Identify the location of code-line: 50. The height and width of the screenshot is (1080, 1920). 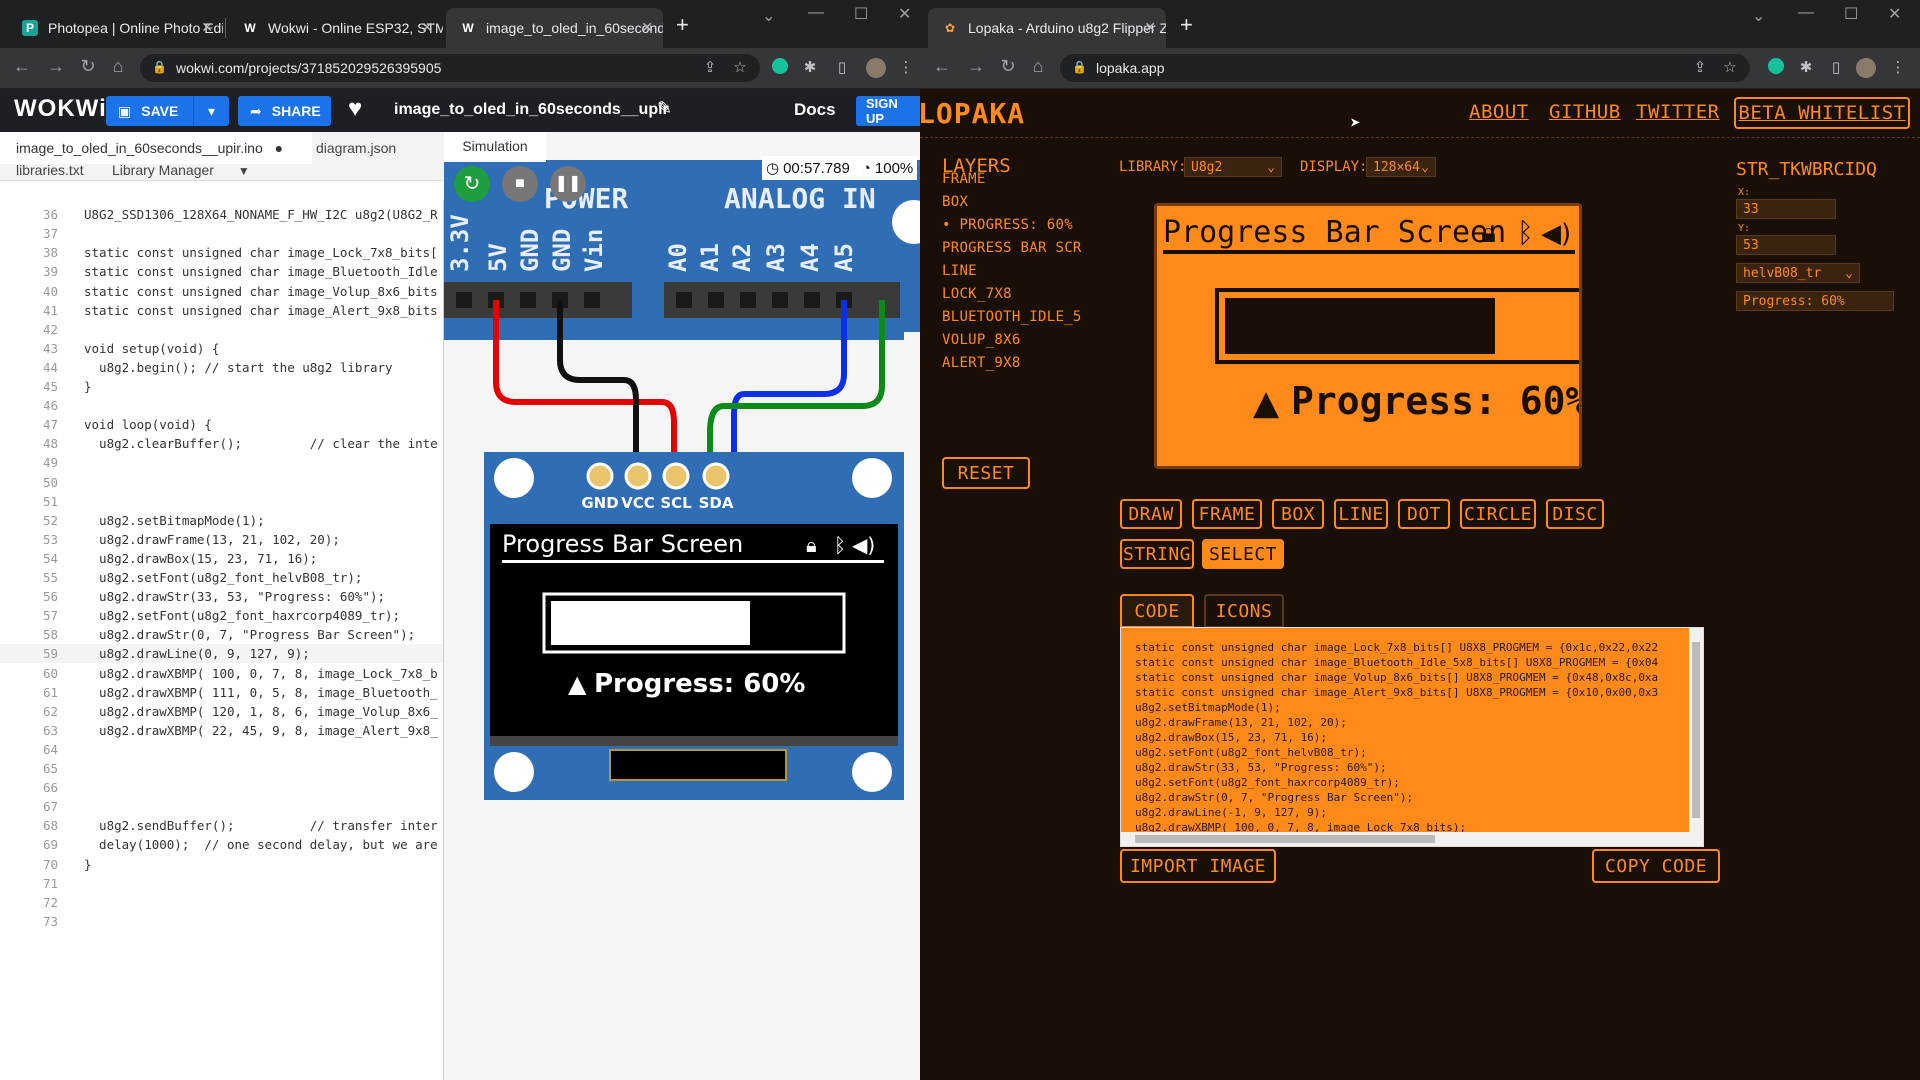
(221, 482).